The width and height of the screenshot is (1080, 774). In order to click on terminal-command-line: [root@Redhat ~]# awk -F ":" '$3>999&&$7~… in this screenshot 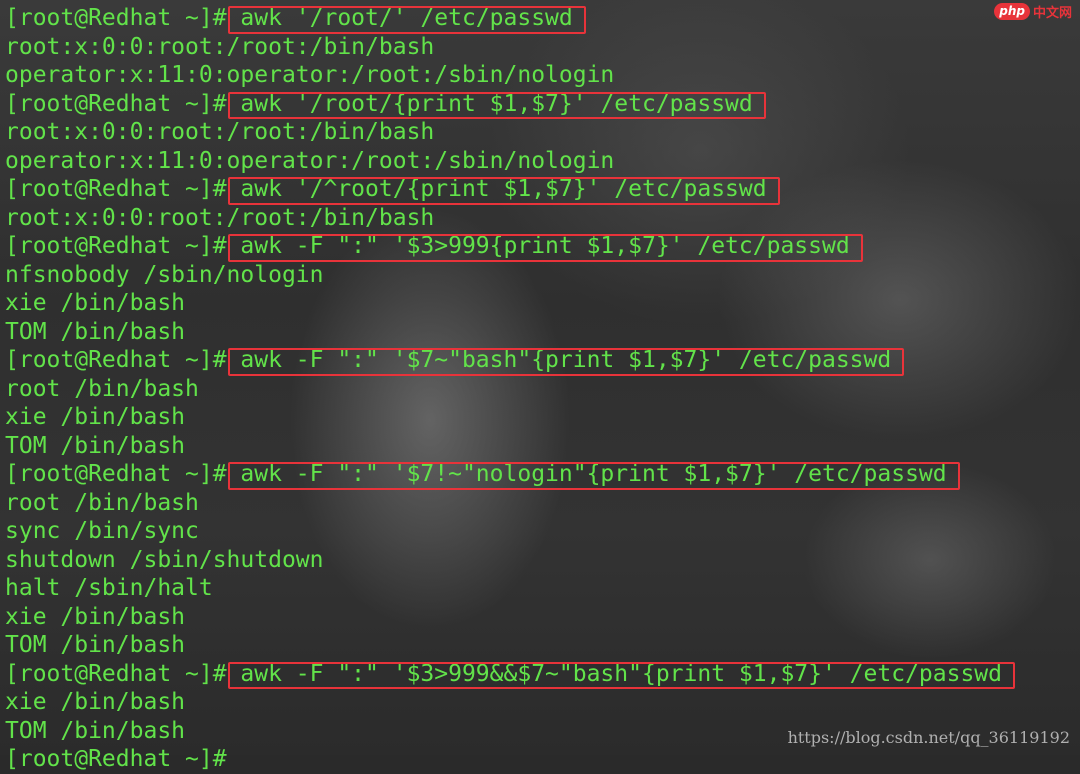, I will do `click(542, 674)`.